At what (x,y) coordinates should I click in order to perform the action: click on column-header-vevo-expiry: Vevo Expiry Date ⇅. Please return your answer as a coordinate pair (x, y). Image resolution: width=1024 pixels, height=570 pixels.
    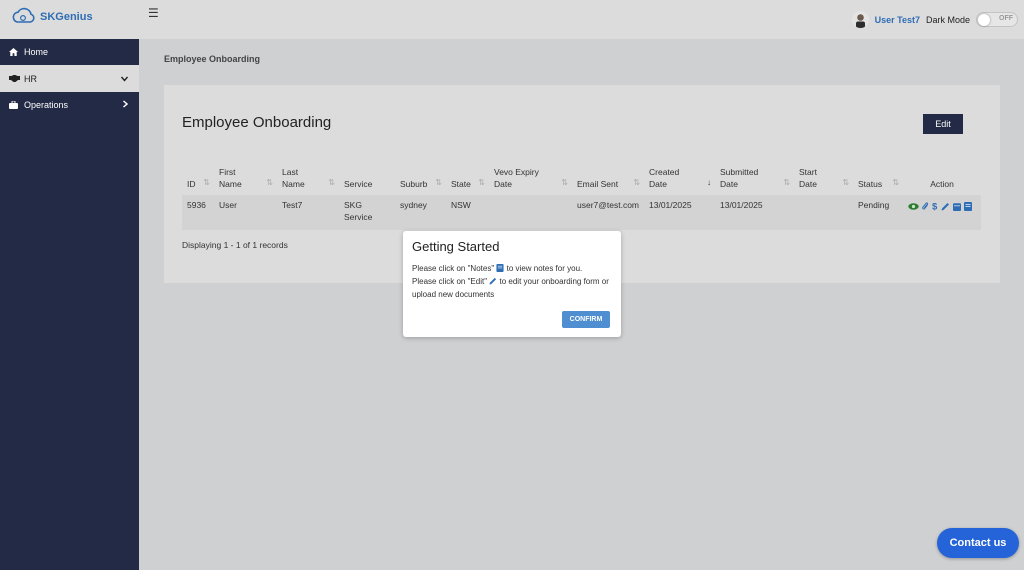
    Looking at the image, I should click on (530, 179).